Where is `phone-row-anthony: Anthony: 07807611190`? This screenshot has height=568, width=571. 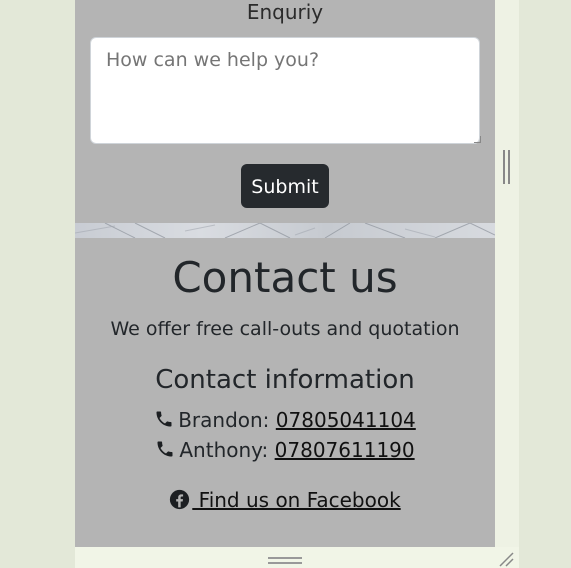
phone-row-anthony: Anthony: 07807611190 is located at coordinates (285, 450).